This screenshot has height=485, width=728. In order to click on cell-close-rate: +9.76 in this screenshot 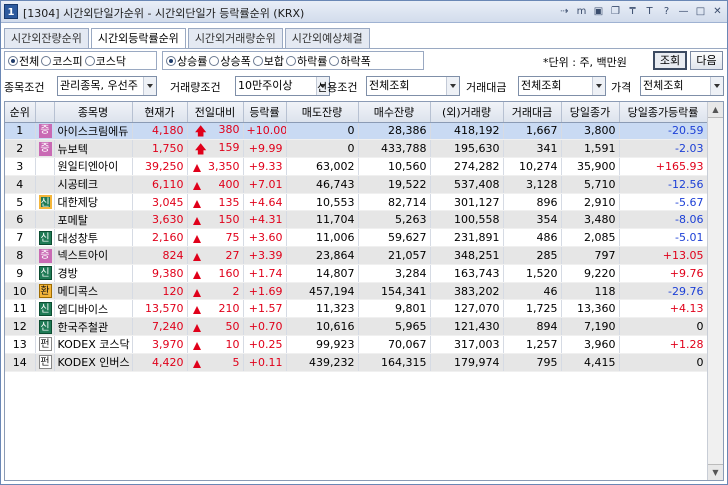, I will do `click(663, 273)`.